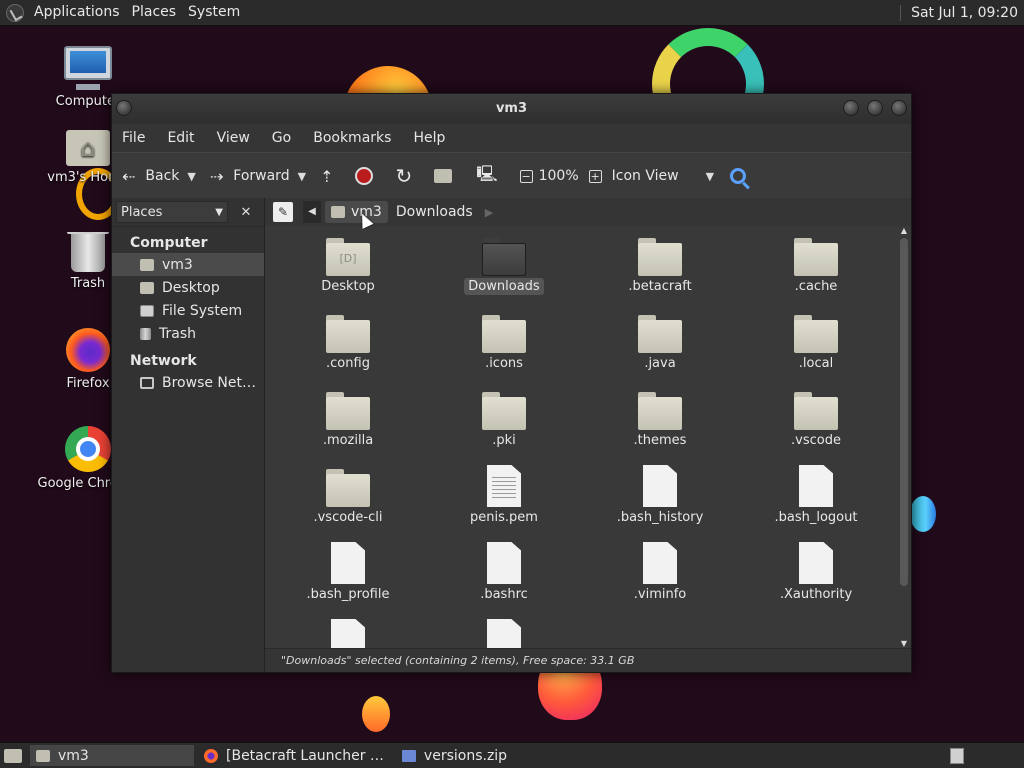 This screenshot has width=1024, height=768. I want to click on places-menu: Places, so click(156, 12).